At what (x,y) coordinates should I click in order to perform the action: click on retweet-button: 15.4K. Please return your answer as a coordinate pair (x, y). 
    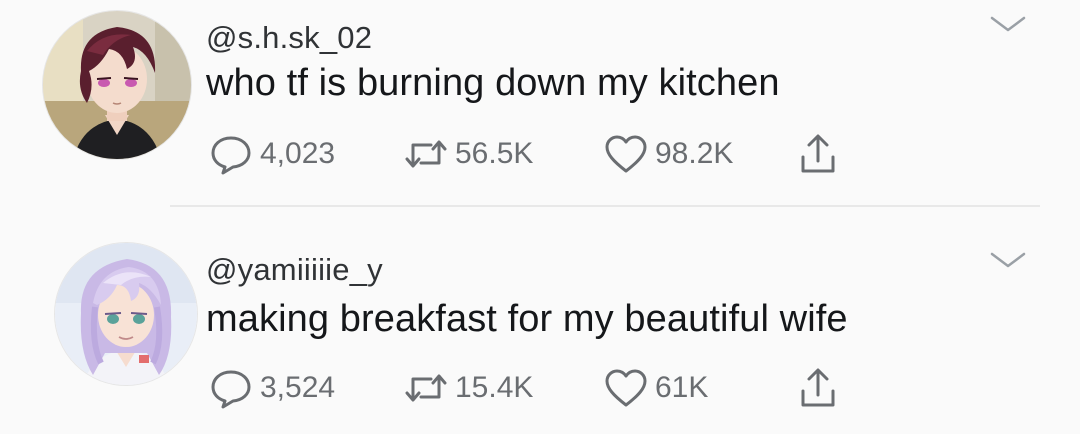
    Looking at the image, I should click on (503, 388).